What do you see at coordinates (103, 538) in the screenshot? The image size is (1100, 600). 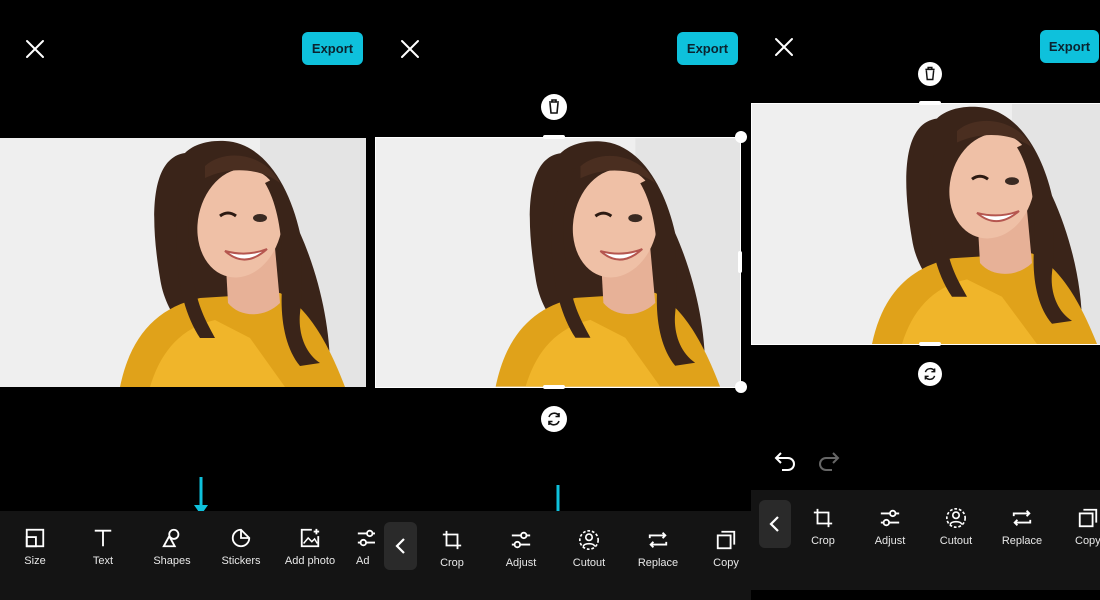 I see `text-icon` at bounding box center [103, 538].